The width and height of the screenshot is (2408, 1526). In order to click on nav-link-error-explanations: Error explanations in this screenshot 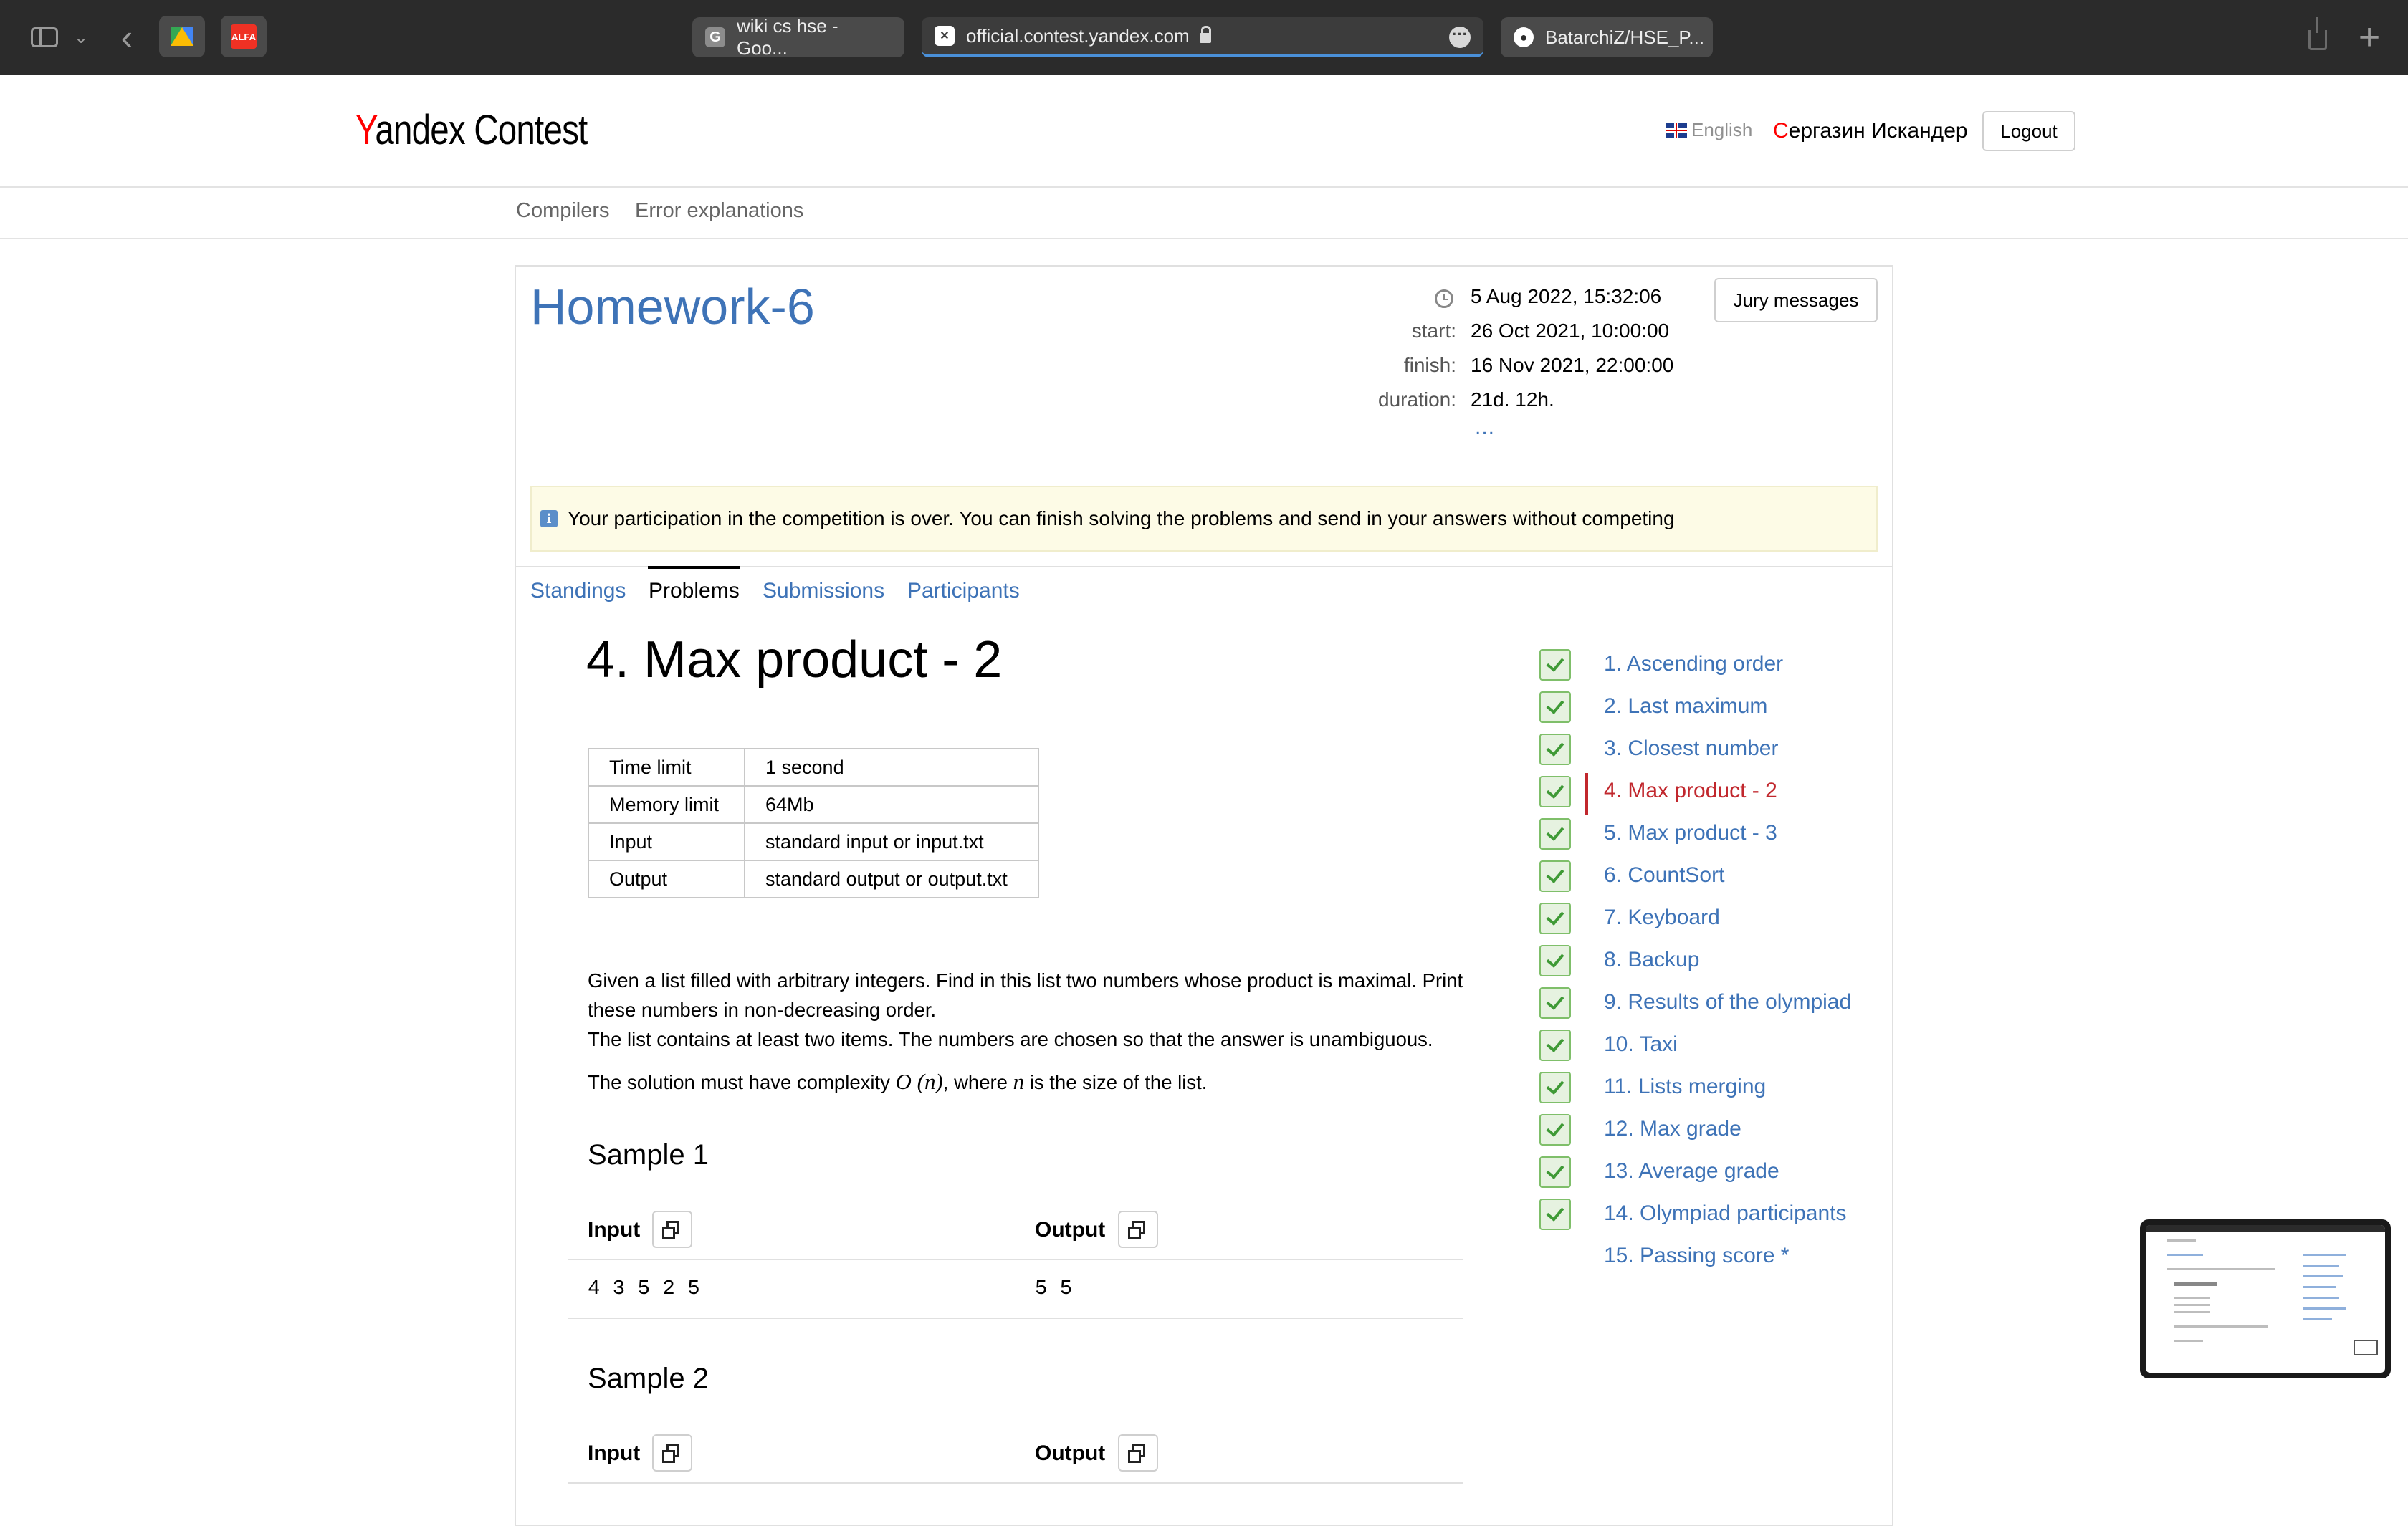, I will do `click(719, 211)`.